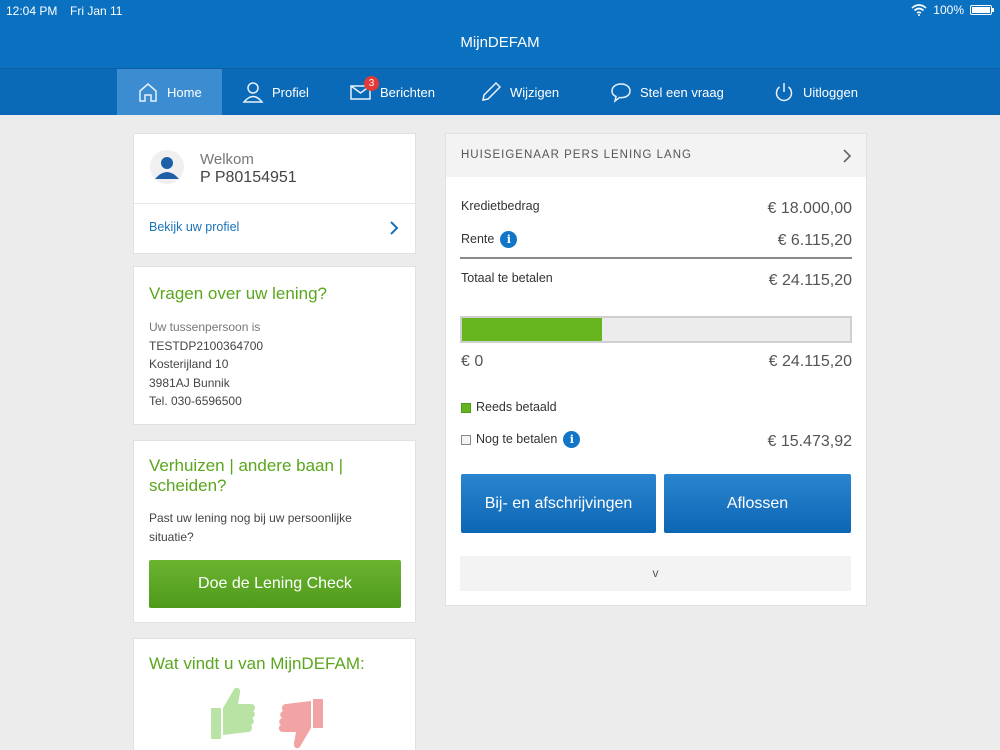 The image size is (1000, 750). What do you see at coordinates (466, 439) in the screenshot?
I see `legend-remaining-swatch` at bounding box center [466, 439].